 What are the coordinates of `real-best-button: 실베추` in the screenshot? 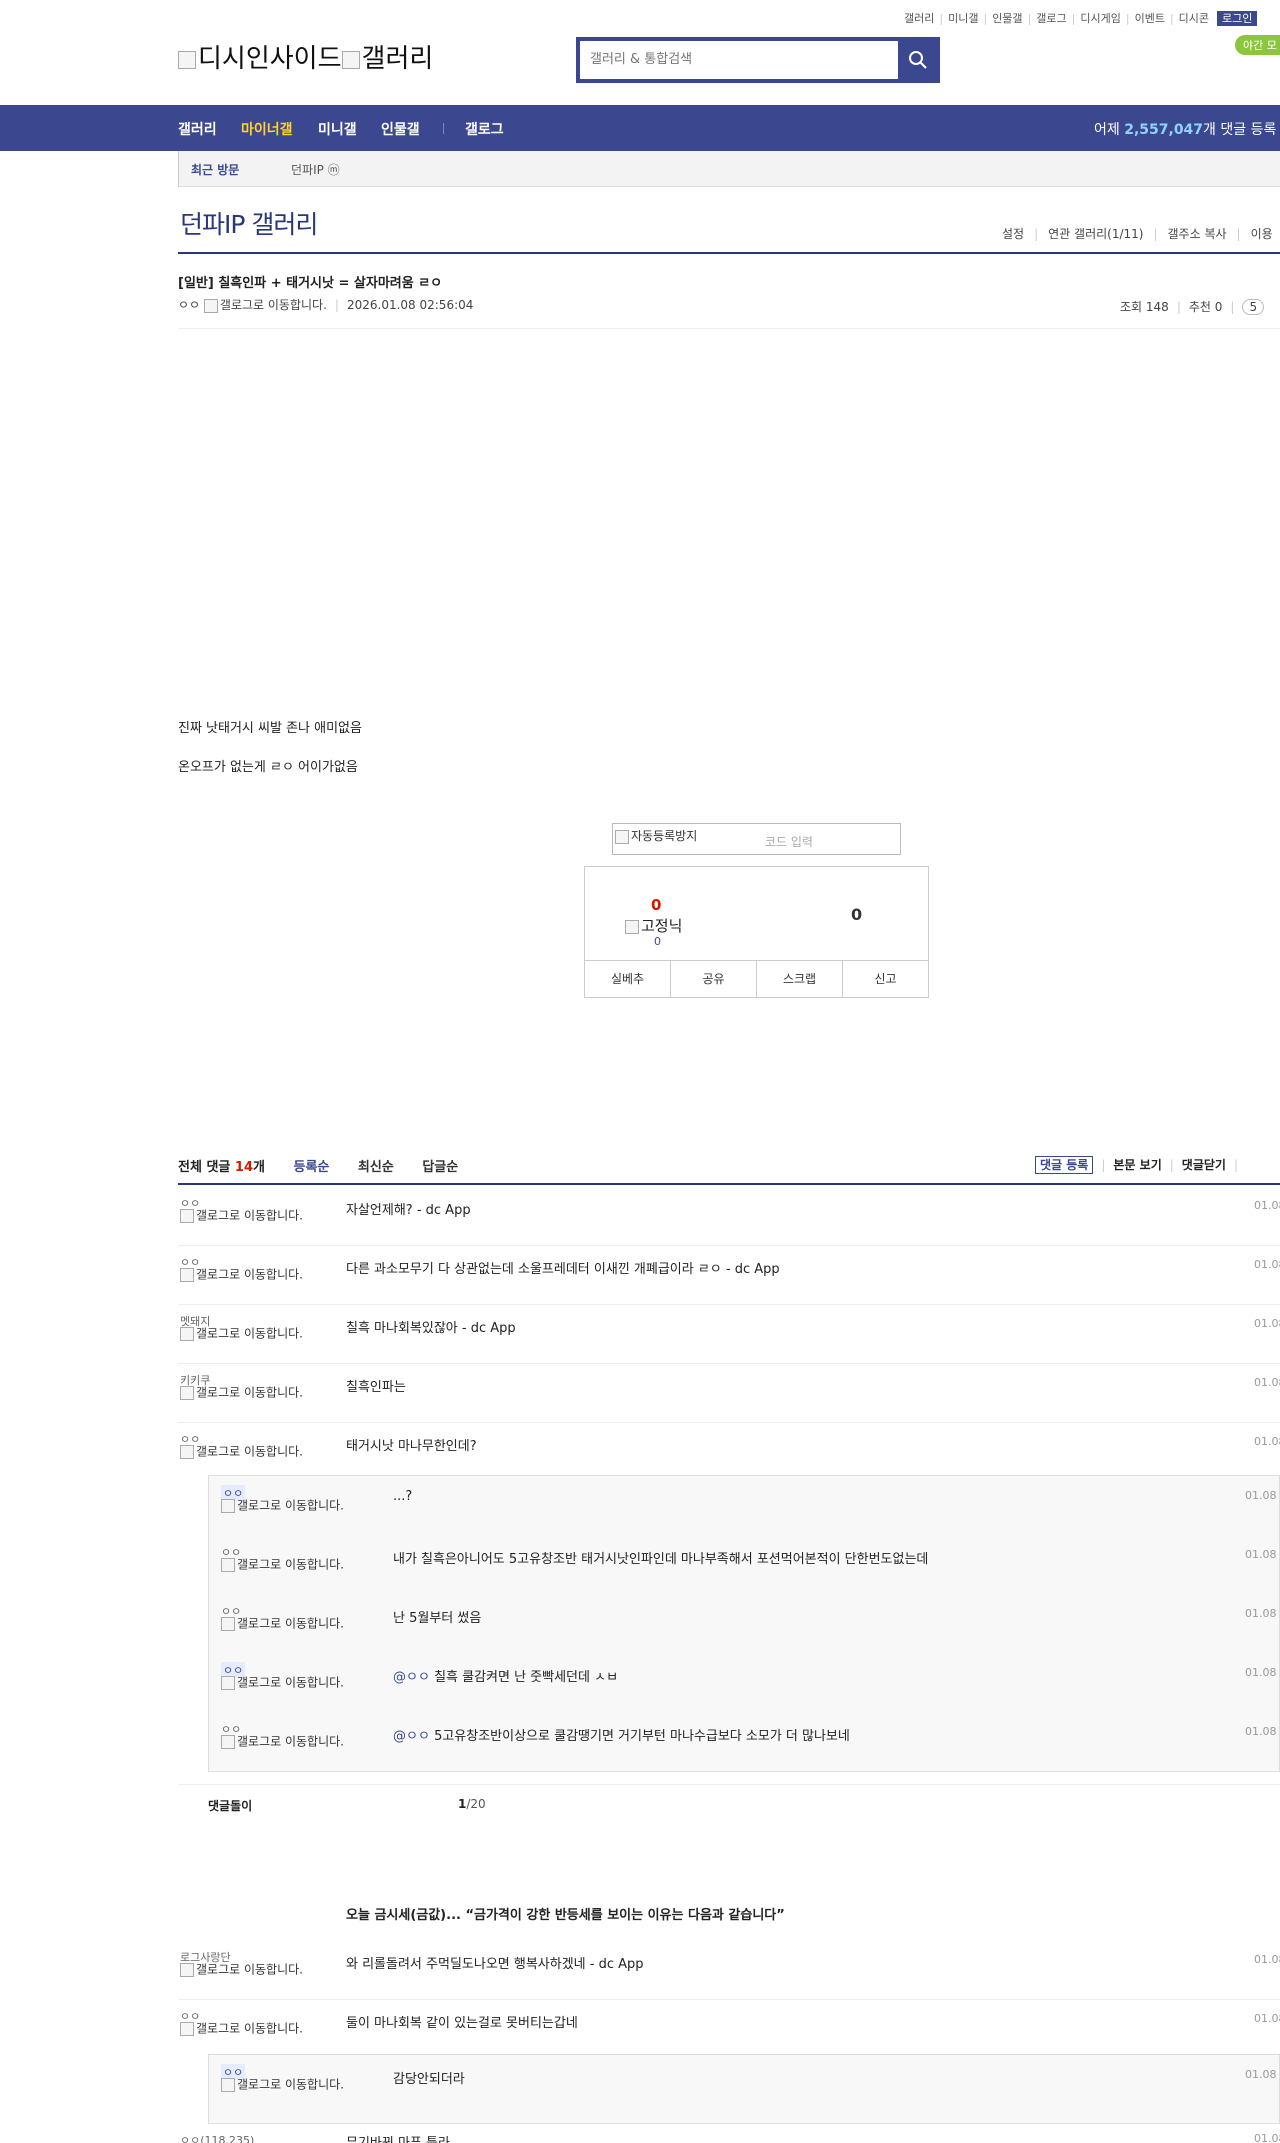 It's located at (628, 979).